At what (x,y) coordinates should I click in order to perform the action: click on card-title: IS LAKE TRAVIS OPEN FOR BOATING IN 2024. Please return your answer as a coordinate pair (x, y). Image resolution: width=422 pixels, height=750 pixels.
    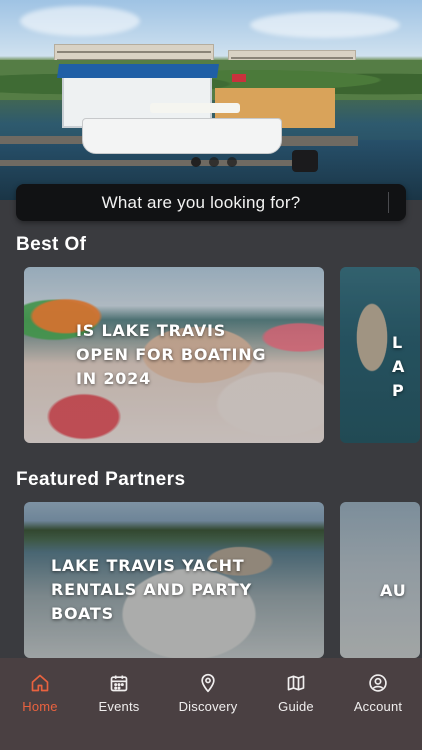
    Looking at the image, I should click on (171, 354).